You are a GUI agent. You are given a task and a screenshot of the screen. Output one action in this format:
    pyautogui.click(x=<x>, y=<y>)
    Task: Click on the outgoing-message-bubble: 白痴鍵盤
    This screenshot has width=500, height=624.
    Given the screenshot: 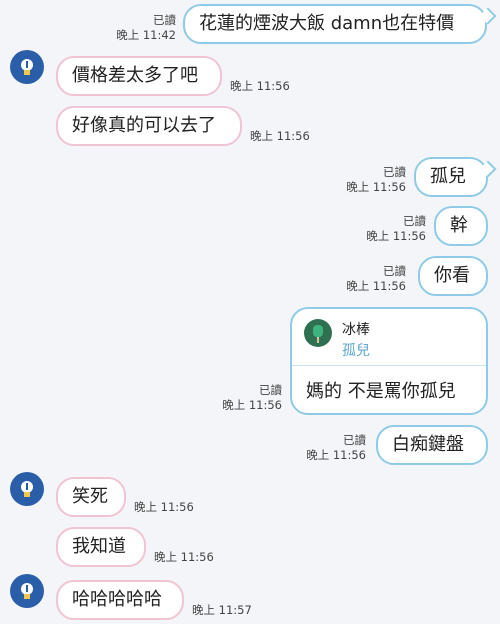 What is the action you would take?
    pyautogui.click(x=432, y=445)
    